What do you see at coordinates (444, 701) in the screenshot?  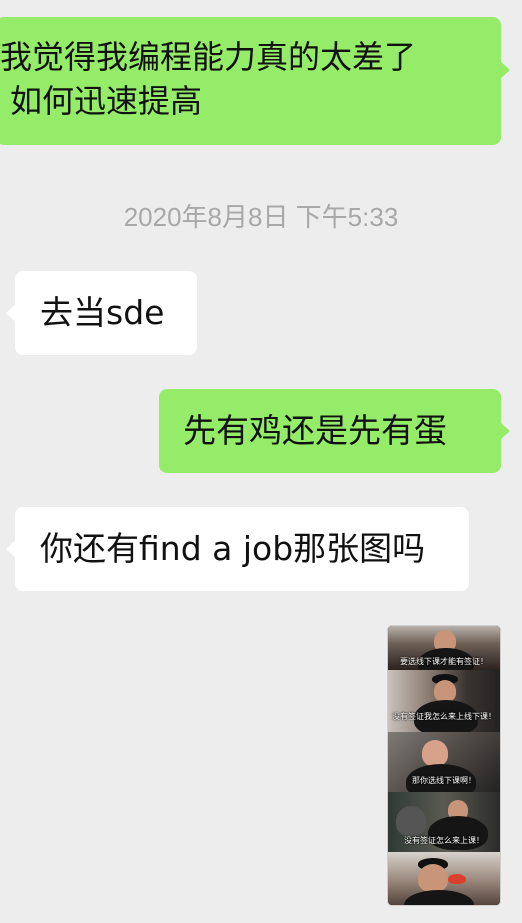 I see `meme-panel: 没有签证我怎么来上线下课！` at bounding box center [444, 701].